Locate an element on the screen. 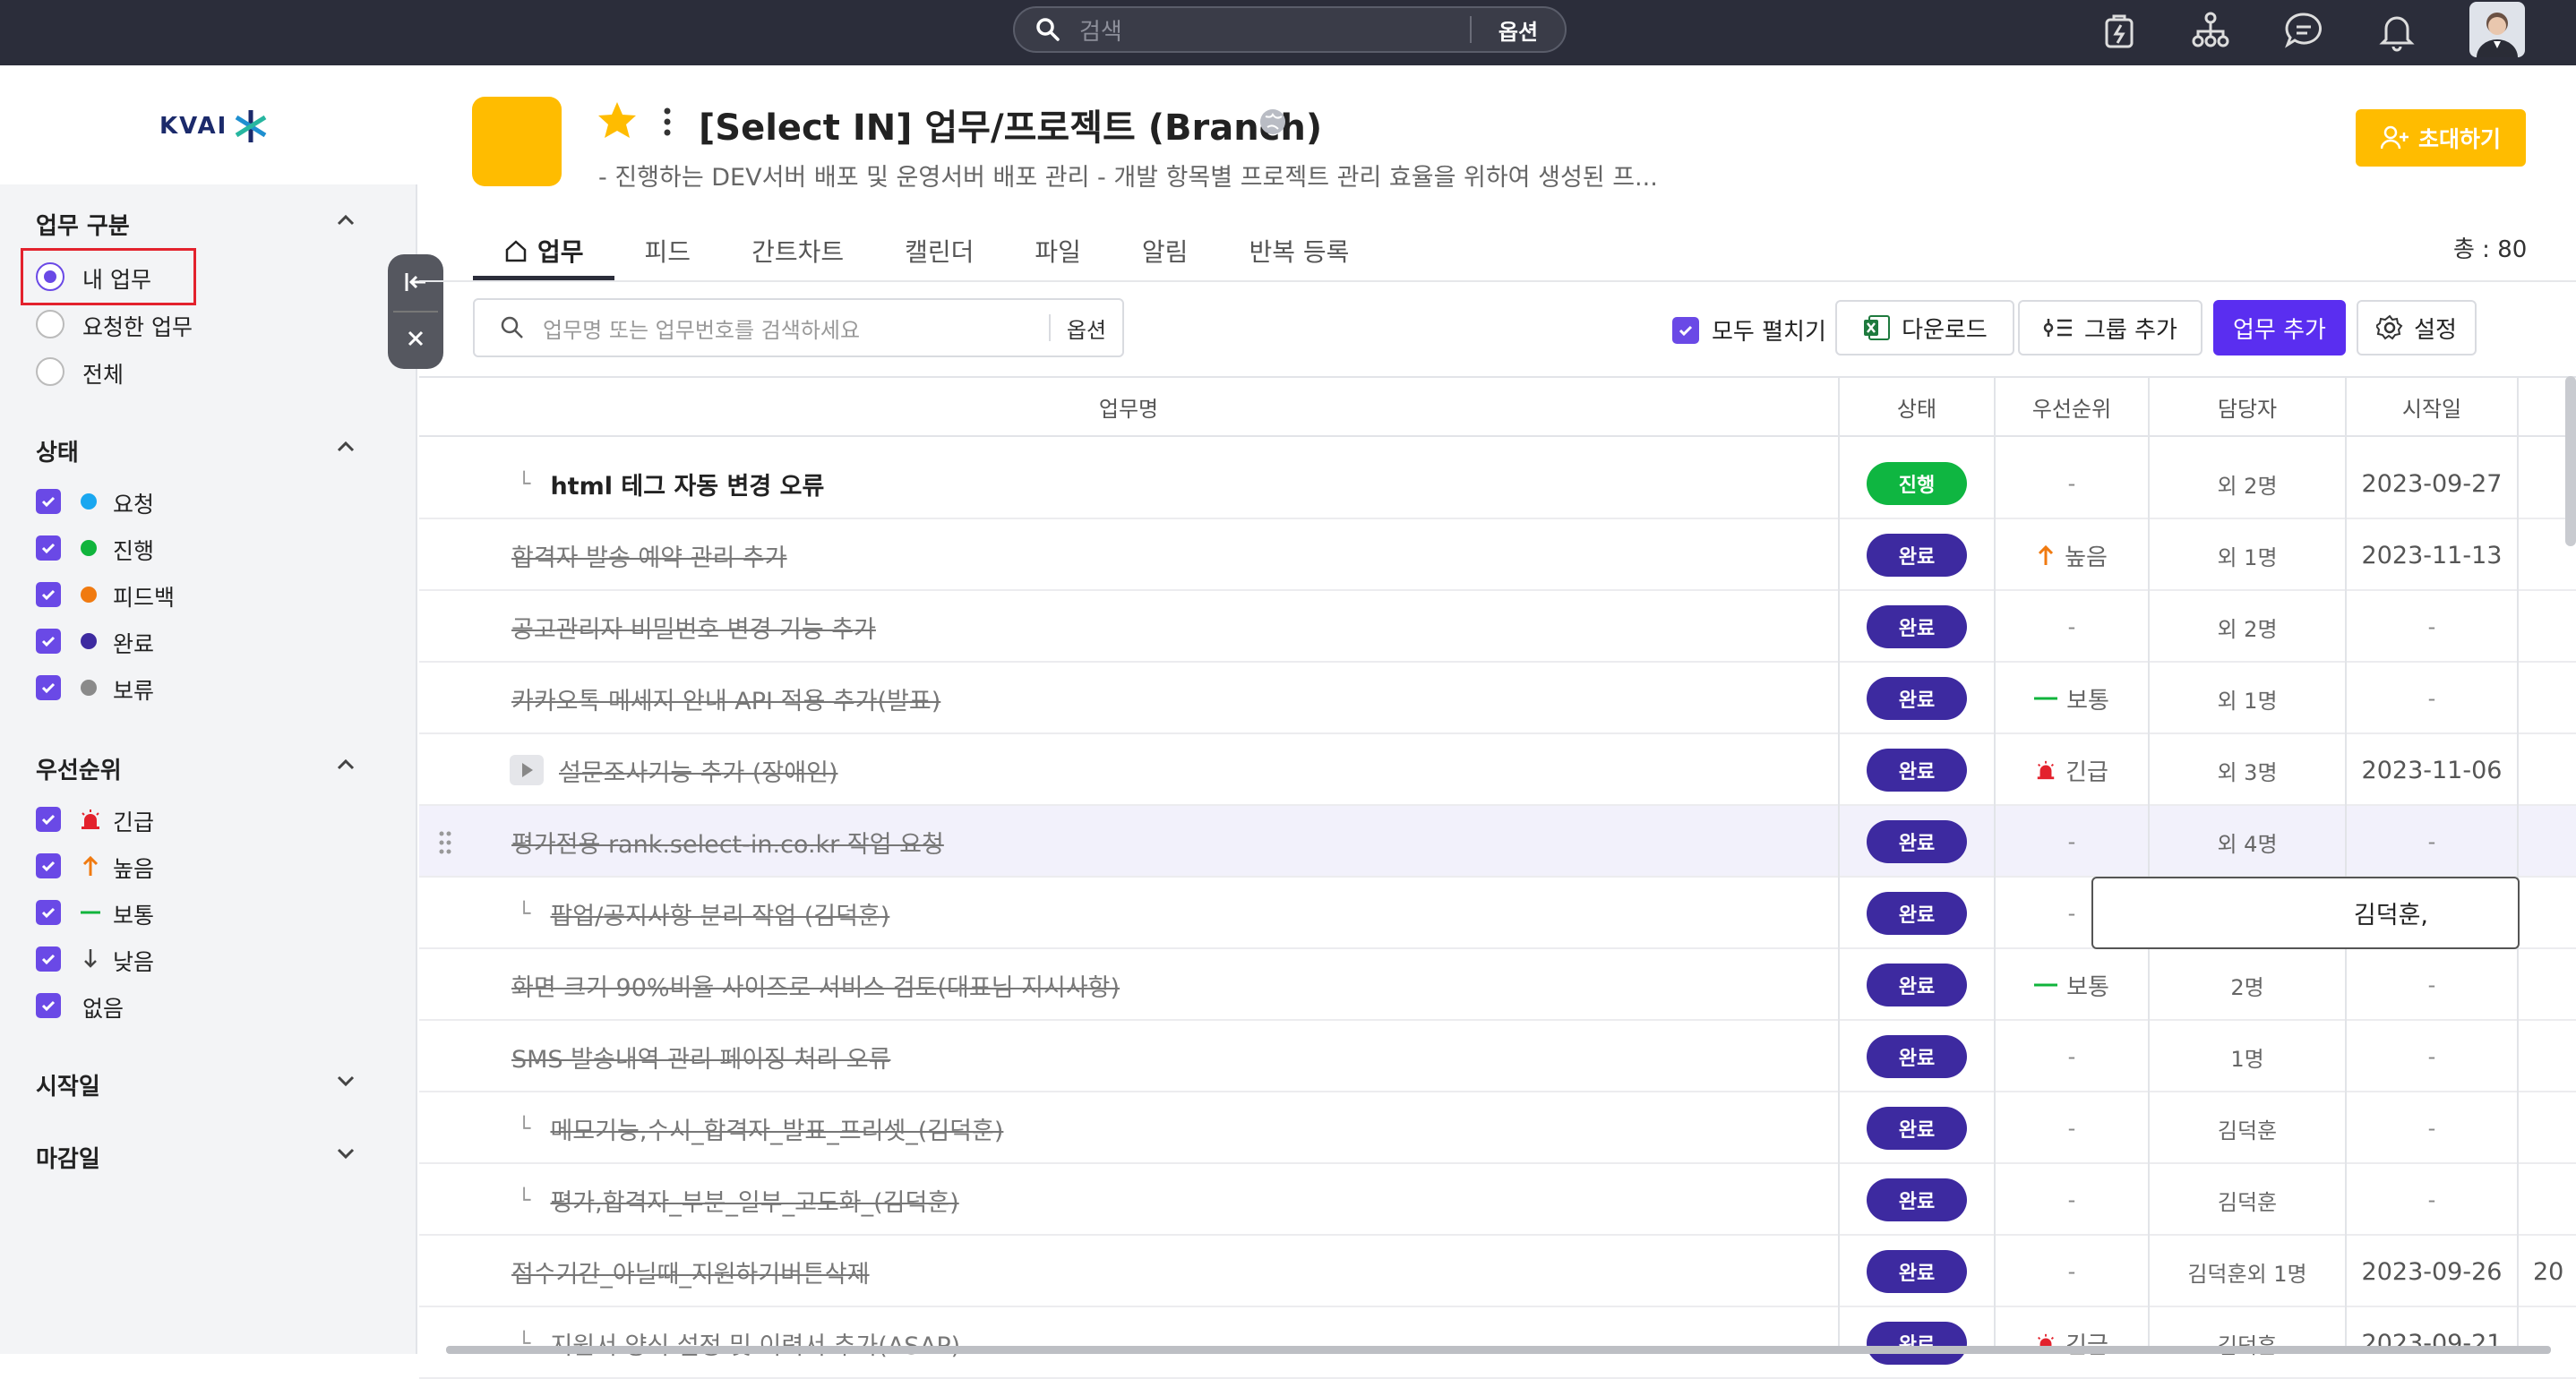  tab-calendar: 캘린더 is located at coordinates (939, 251).